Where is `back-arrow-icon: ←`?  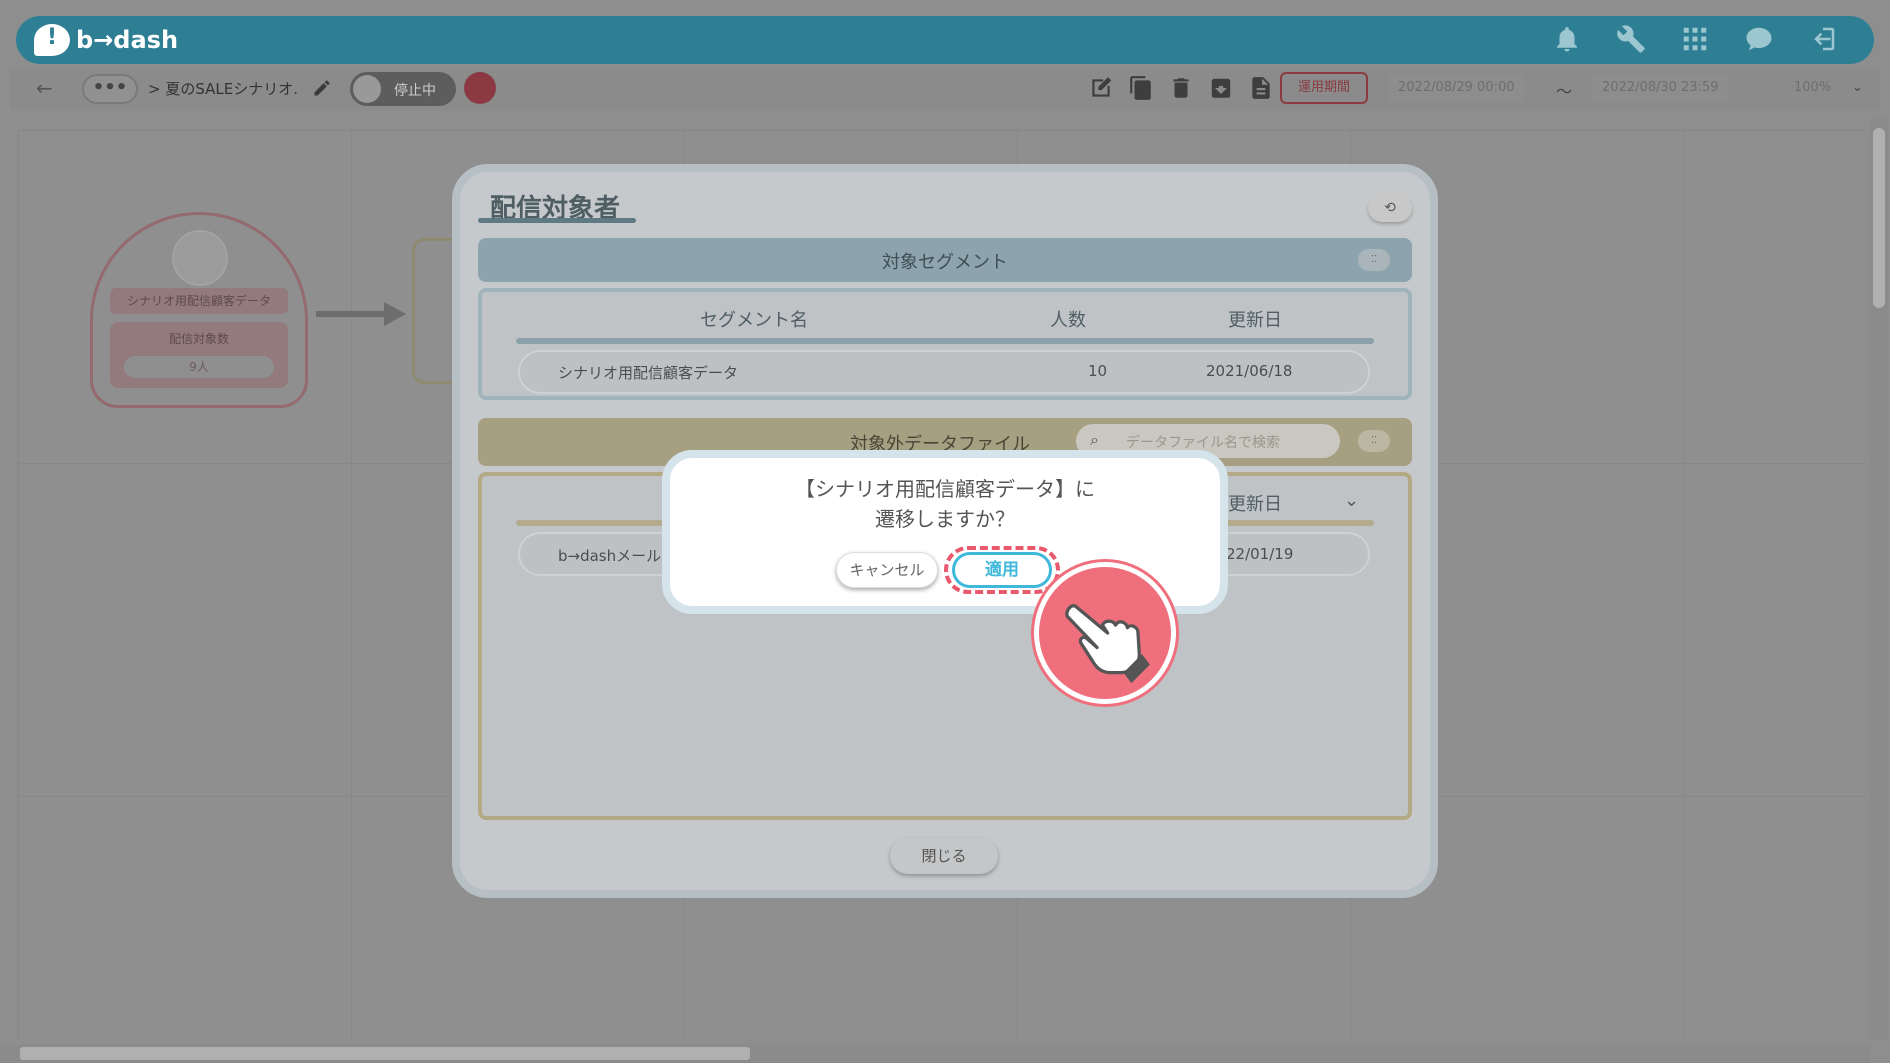 back-arrow-icon: ← is located at coordinates (50, 90).